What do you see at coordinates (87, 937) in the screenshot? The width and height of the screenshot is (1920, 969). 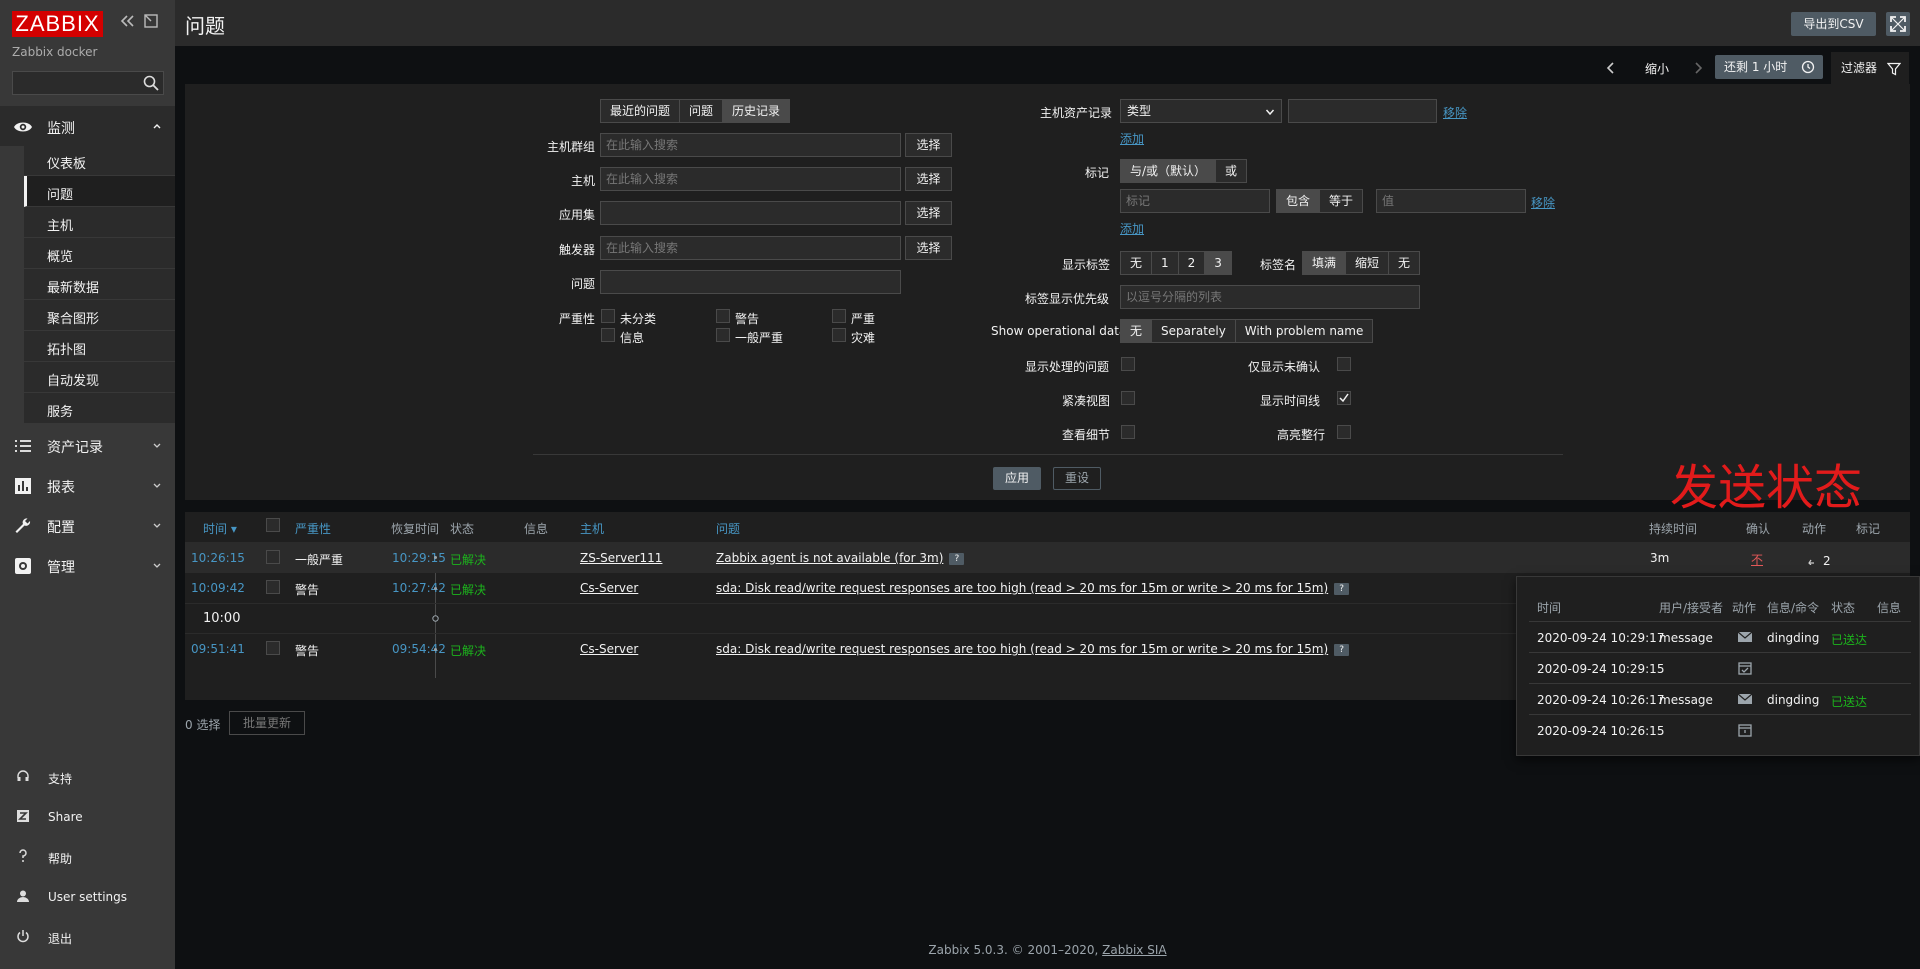 I see `sign-out-link: 退出` at bounding box center [87, 937].